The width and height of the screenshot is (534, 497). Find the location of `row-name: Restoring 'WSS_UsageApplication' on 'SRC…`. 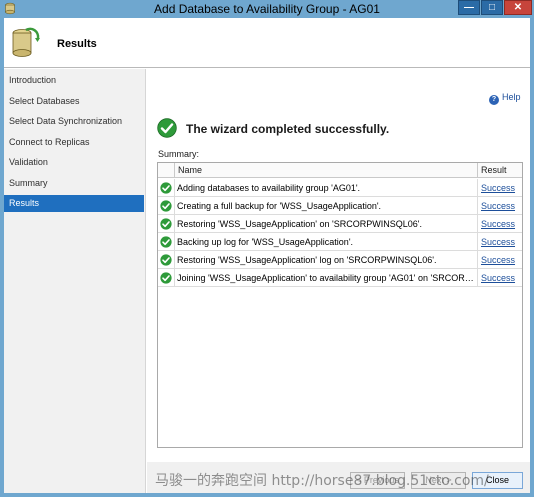

row-name: Restoring 'WSS_UsageApplication' on 'SRC… is located at coordinates (325, 224).